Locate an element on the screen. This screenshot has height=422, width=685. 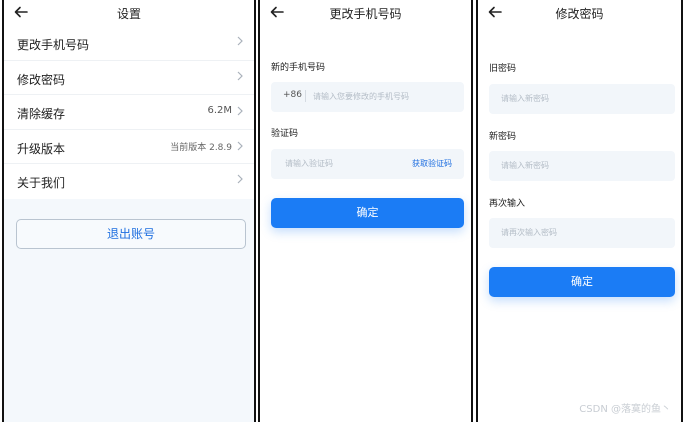
settings-item-change-password: 修改密码 is located at coordinates (129, 78).